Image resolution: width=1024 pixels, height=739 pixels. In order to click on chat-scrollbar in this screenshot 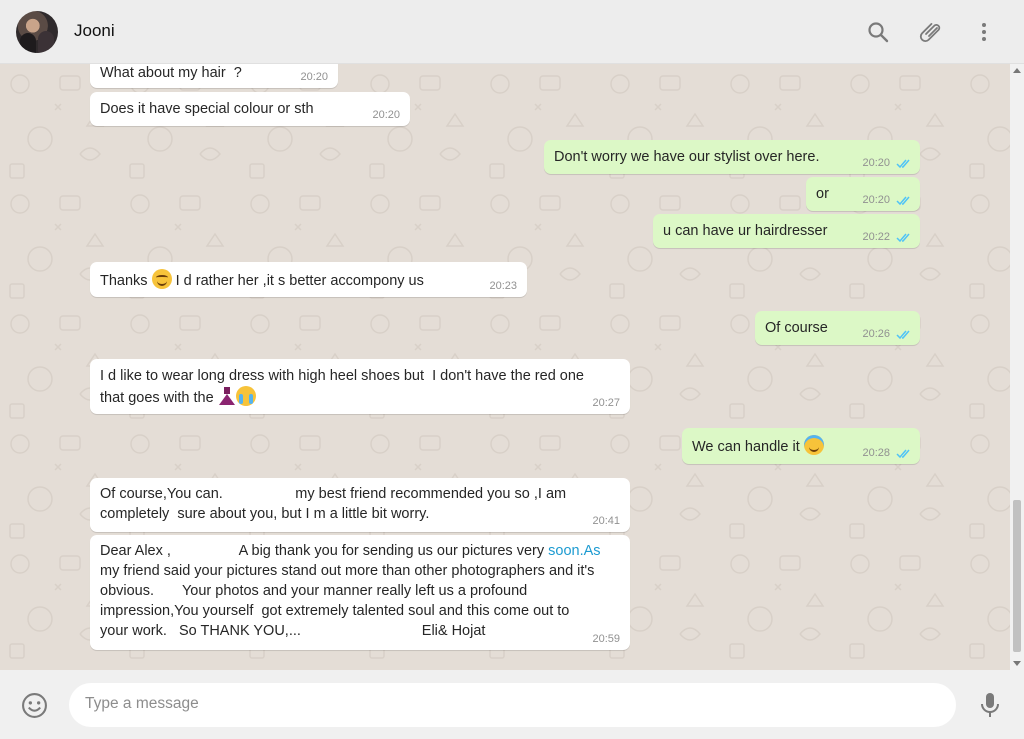, I will do `click(1017, 367)`.